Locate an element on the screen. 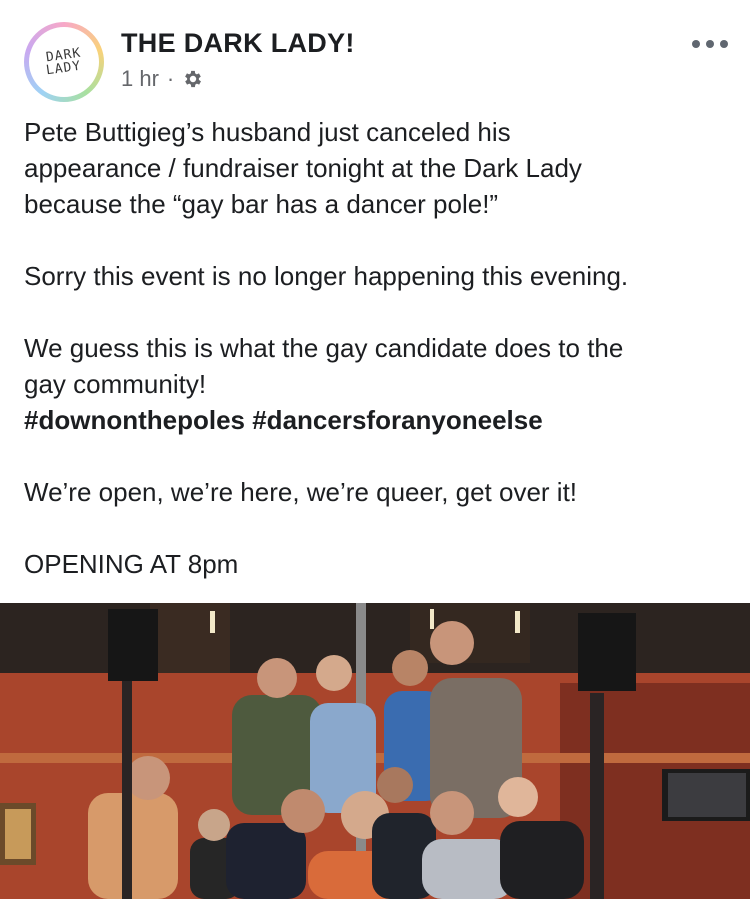 The image size is (750, 899). page-name: THE DARK LADY! is located at coordinates (238, 43).